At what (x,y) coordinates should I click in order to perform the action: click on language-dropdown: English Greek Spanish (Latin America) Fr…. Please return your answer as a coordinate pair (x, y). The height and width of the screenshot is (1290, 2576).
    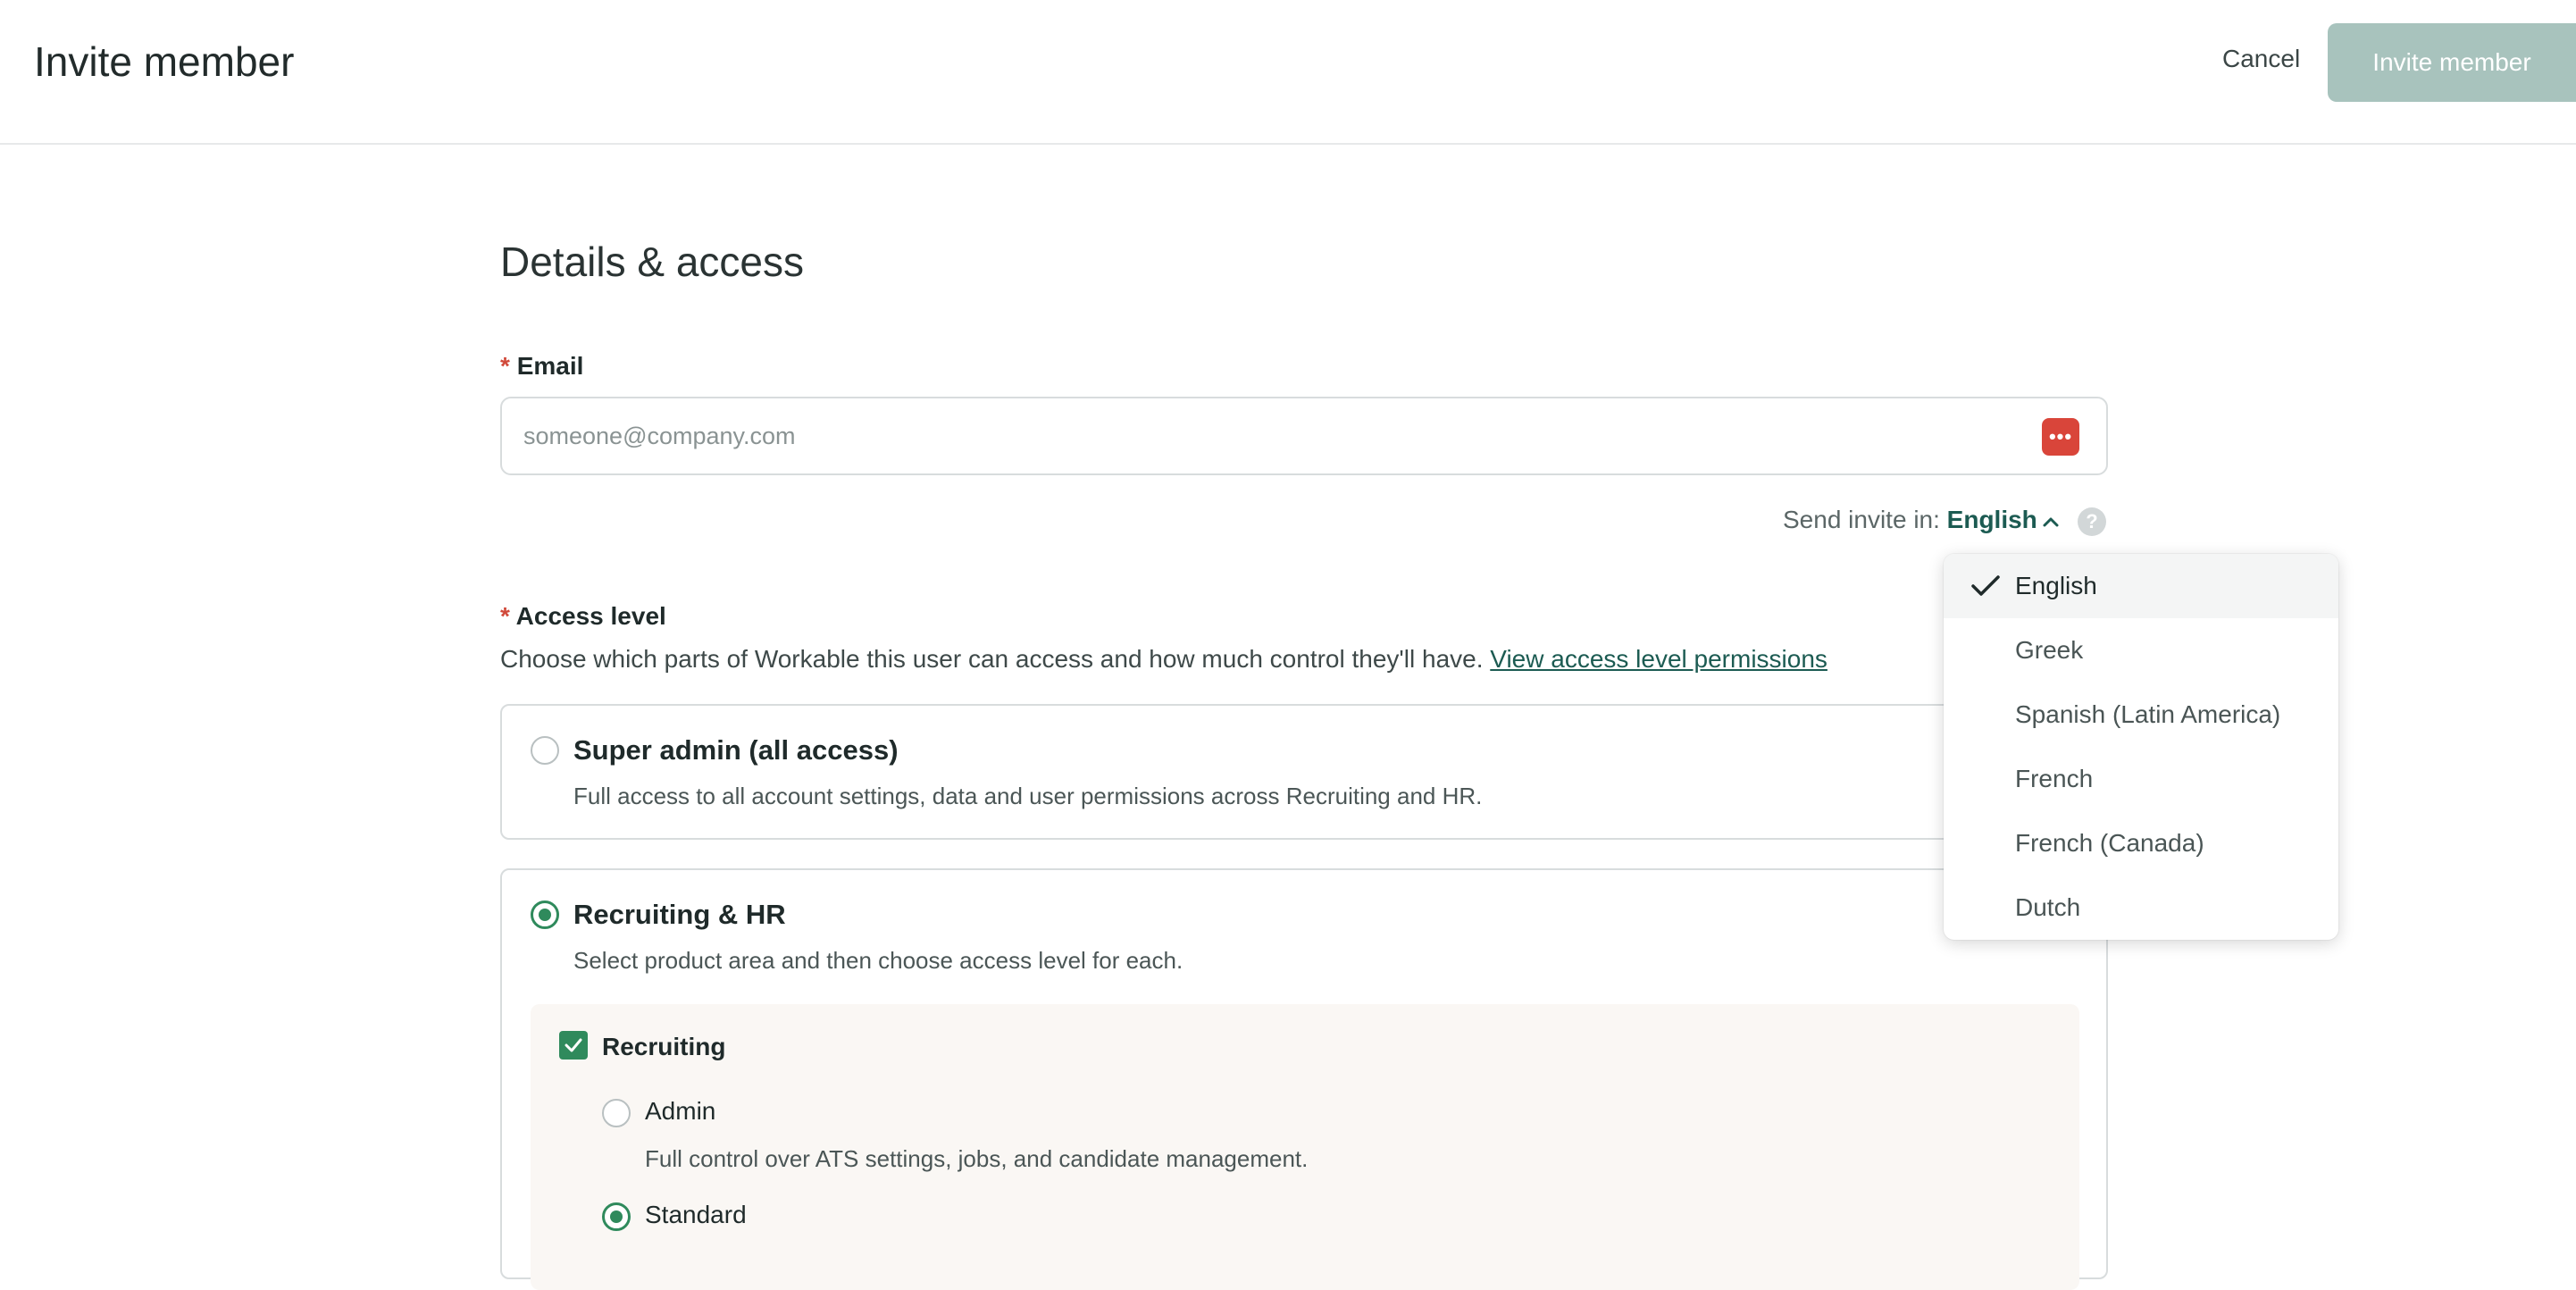
    Looking at the image, I should click on (2141, 747).